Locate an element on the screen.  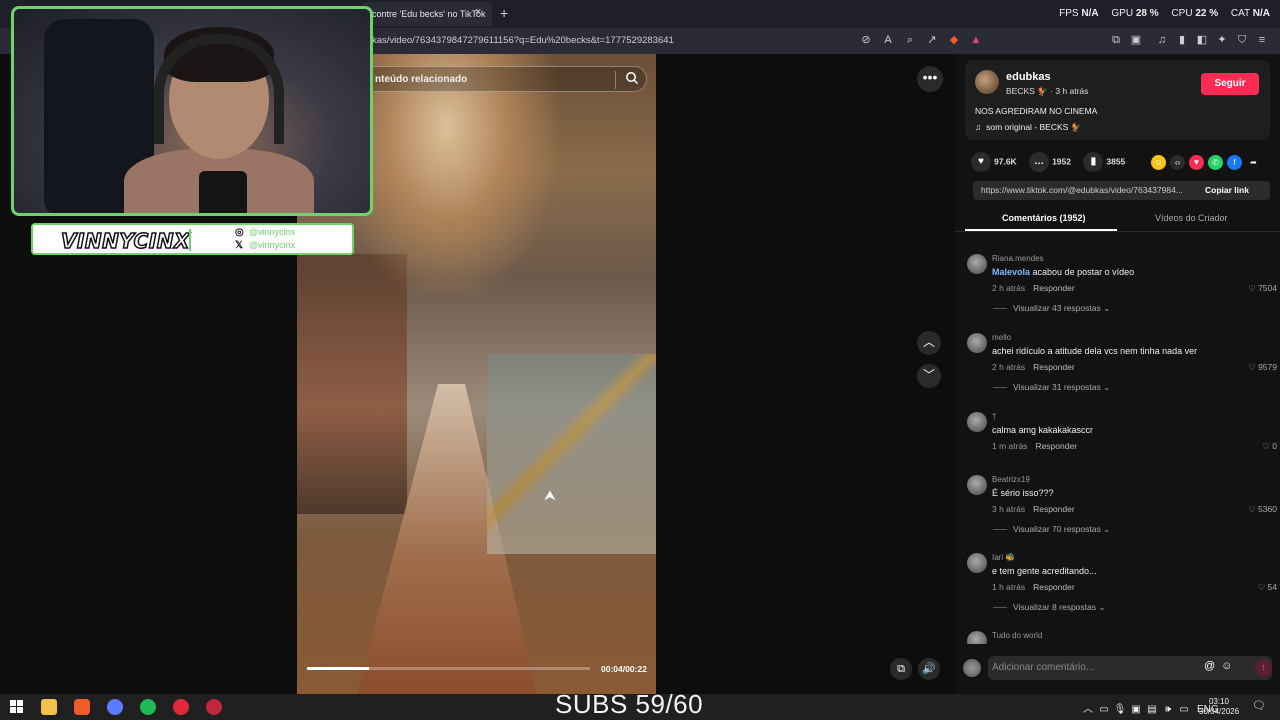
extensions-icon: ⧉ is located at coordinates (1116, 40).